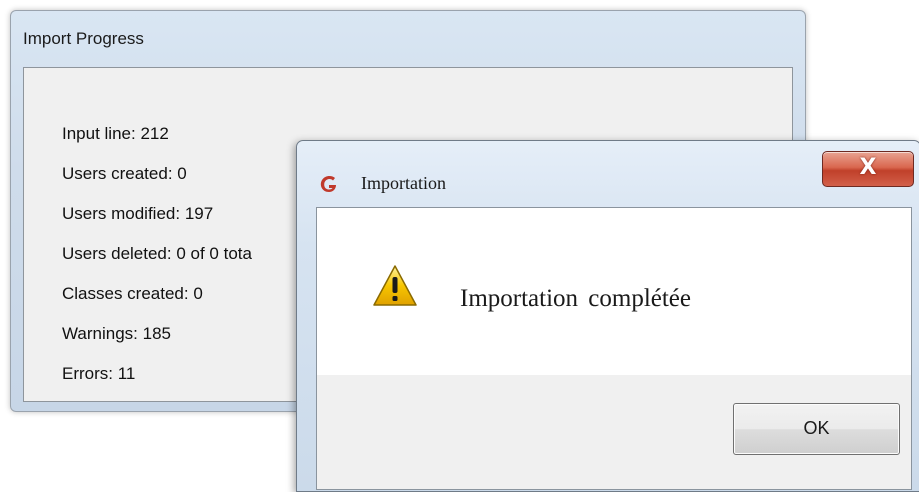 Image resolution: width=919 pixels, height=492 pixels. I want to click on message-text: Importation complétée, so click(576, 298).